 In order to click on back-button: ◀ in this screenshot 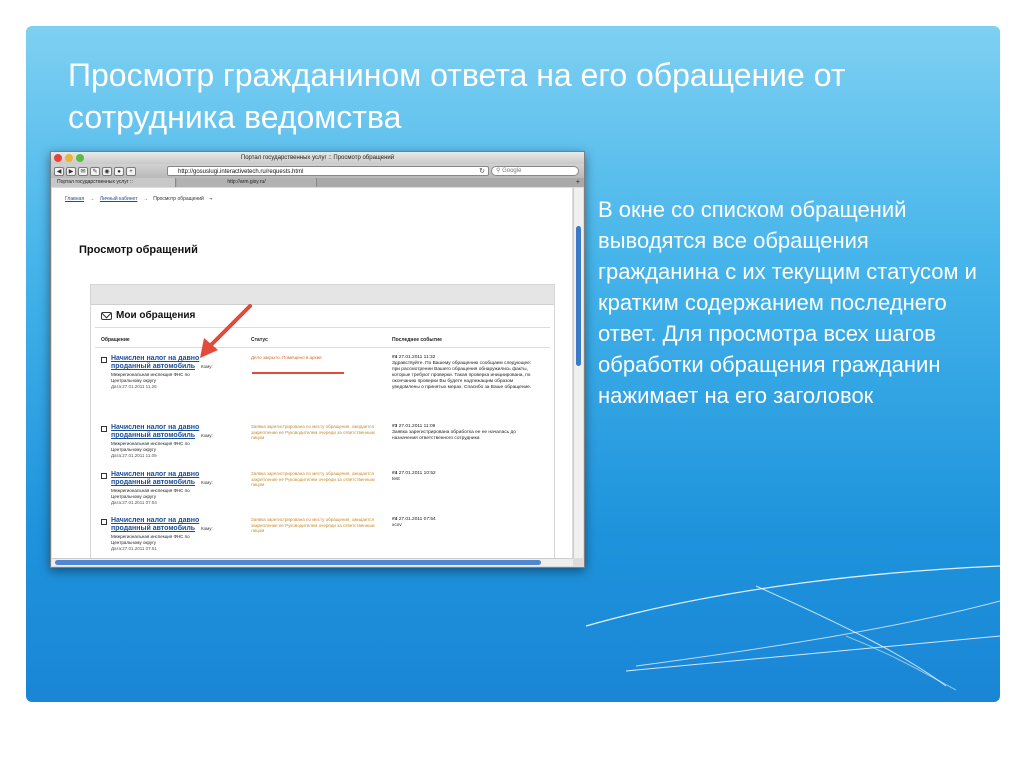, I will do `click(59, 171)`.